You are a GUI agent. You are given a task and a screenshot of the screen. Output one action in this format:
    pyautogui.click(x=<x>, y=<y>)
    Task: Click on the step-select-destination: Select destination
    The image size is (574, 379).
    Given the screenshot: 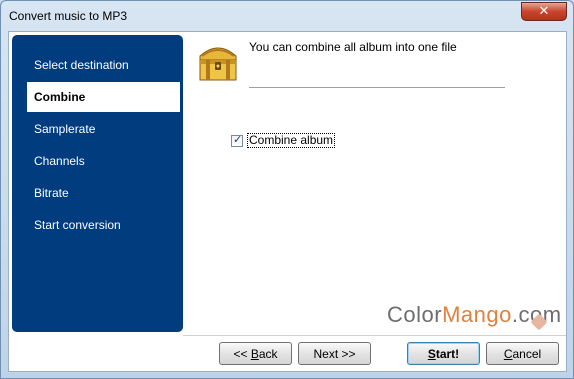 What is the action you would take?
    pyautogui.click(x=97, y=65)
    